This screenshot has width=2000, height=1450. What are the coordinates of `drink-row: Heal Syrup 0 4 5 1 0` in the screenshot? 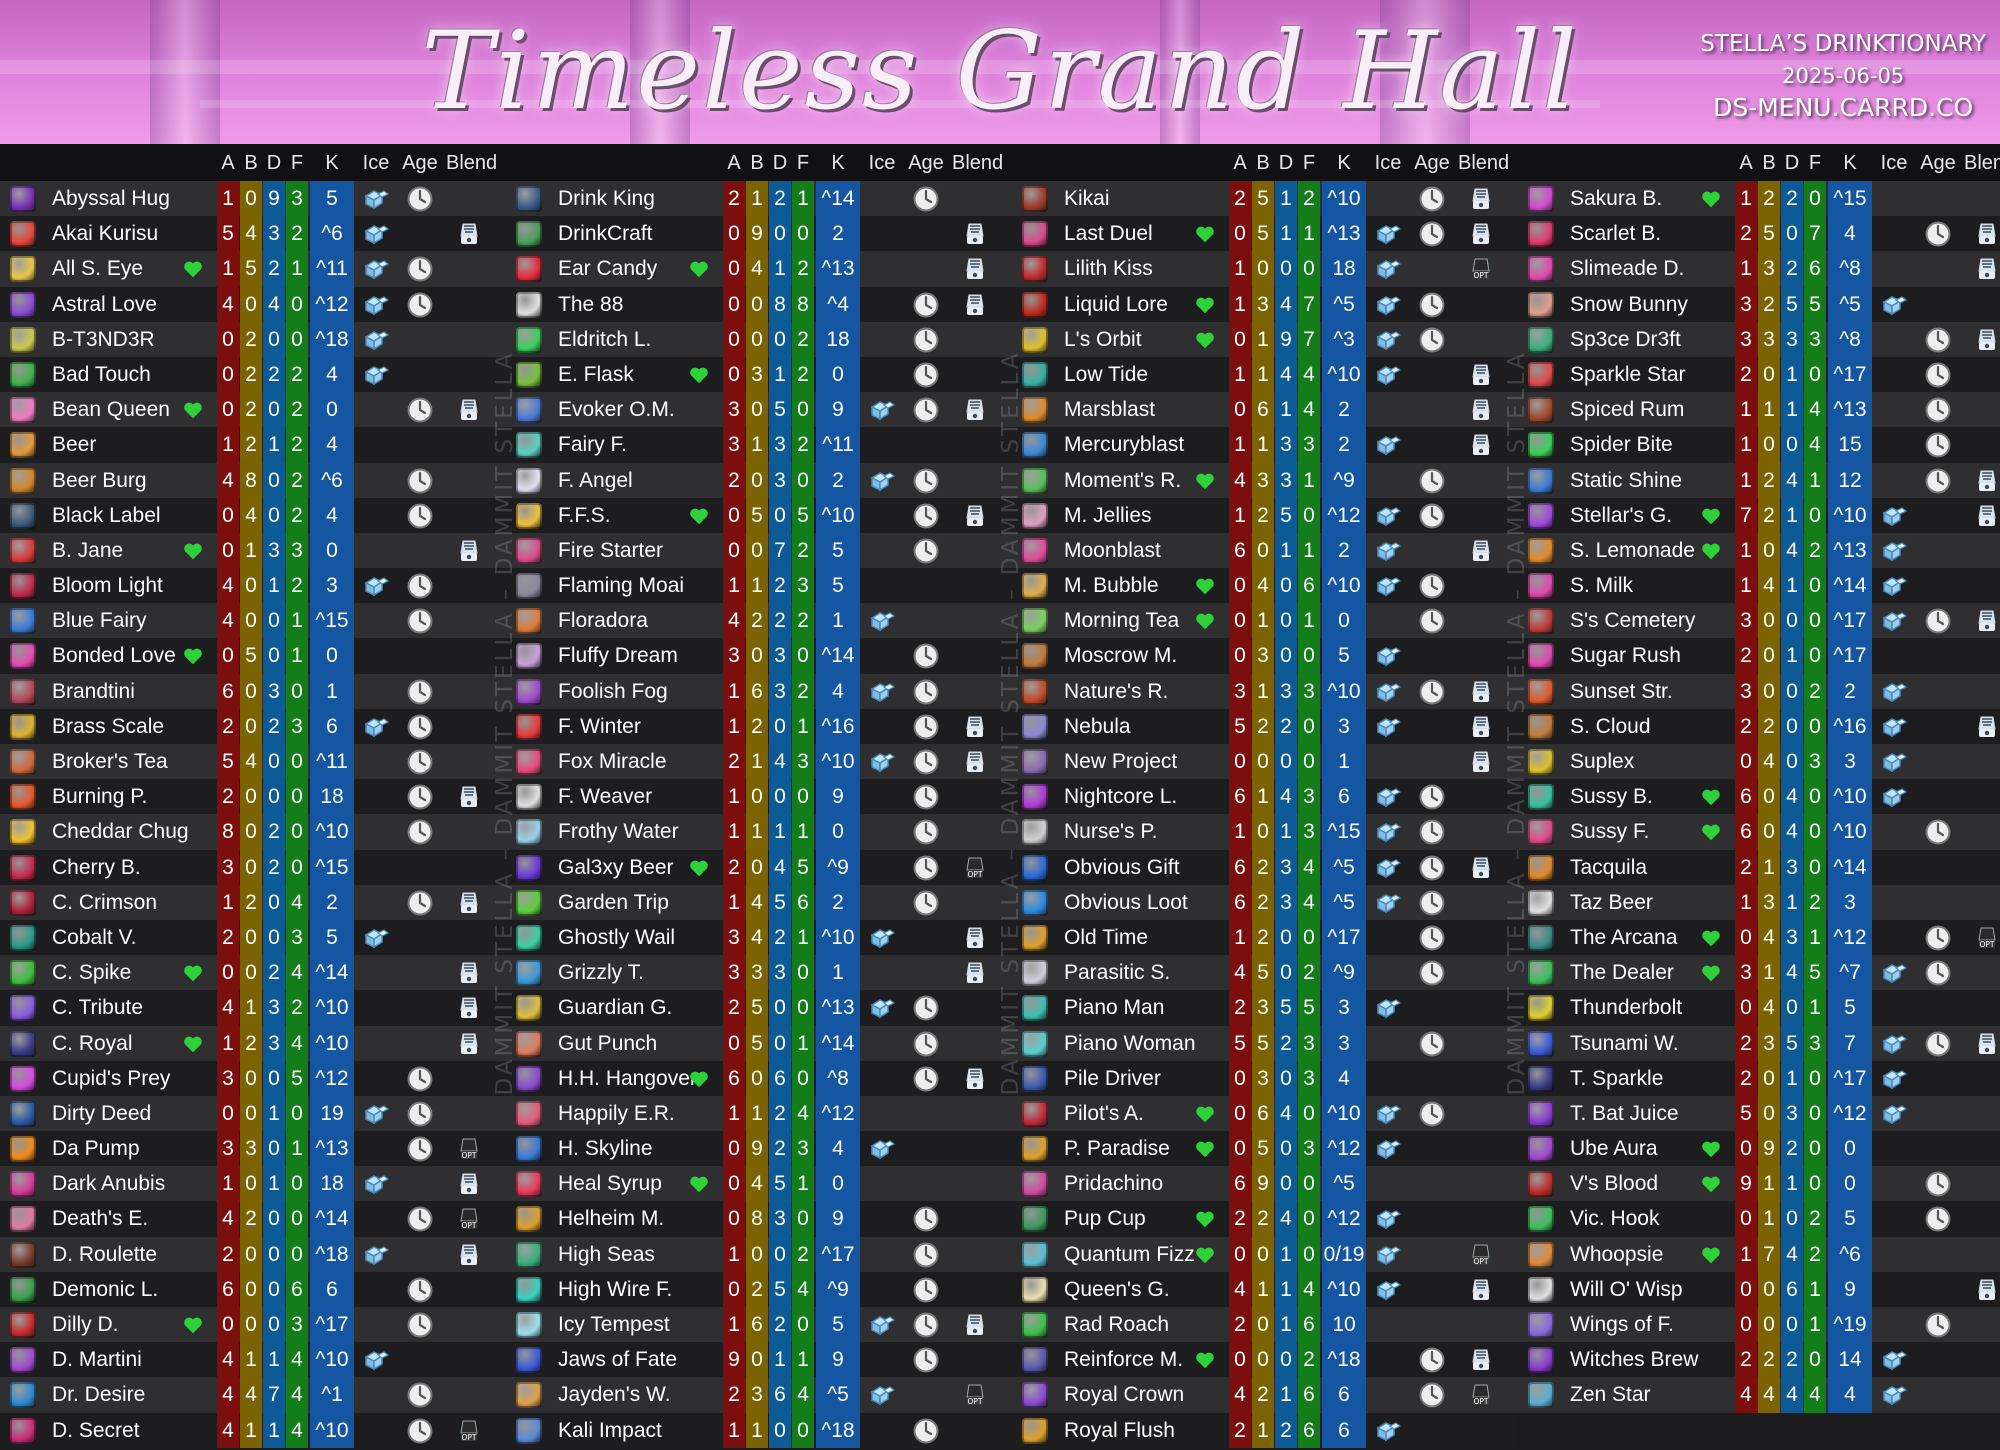 It's located at (759, 1184).